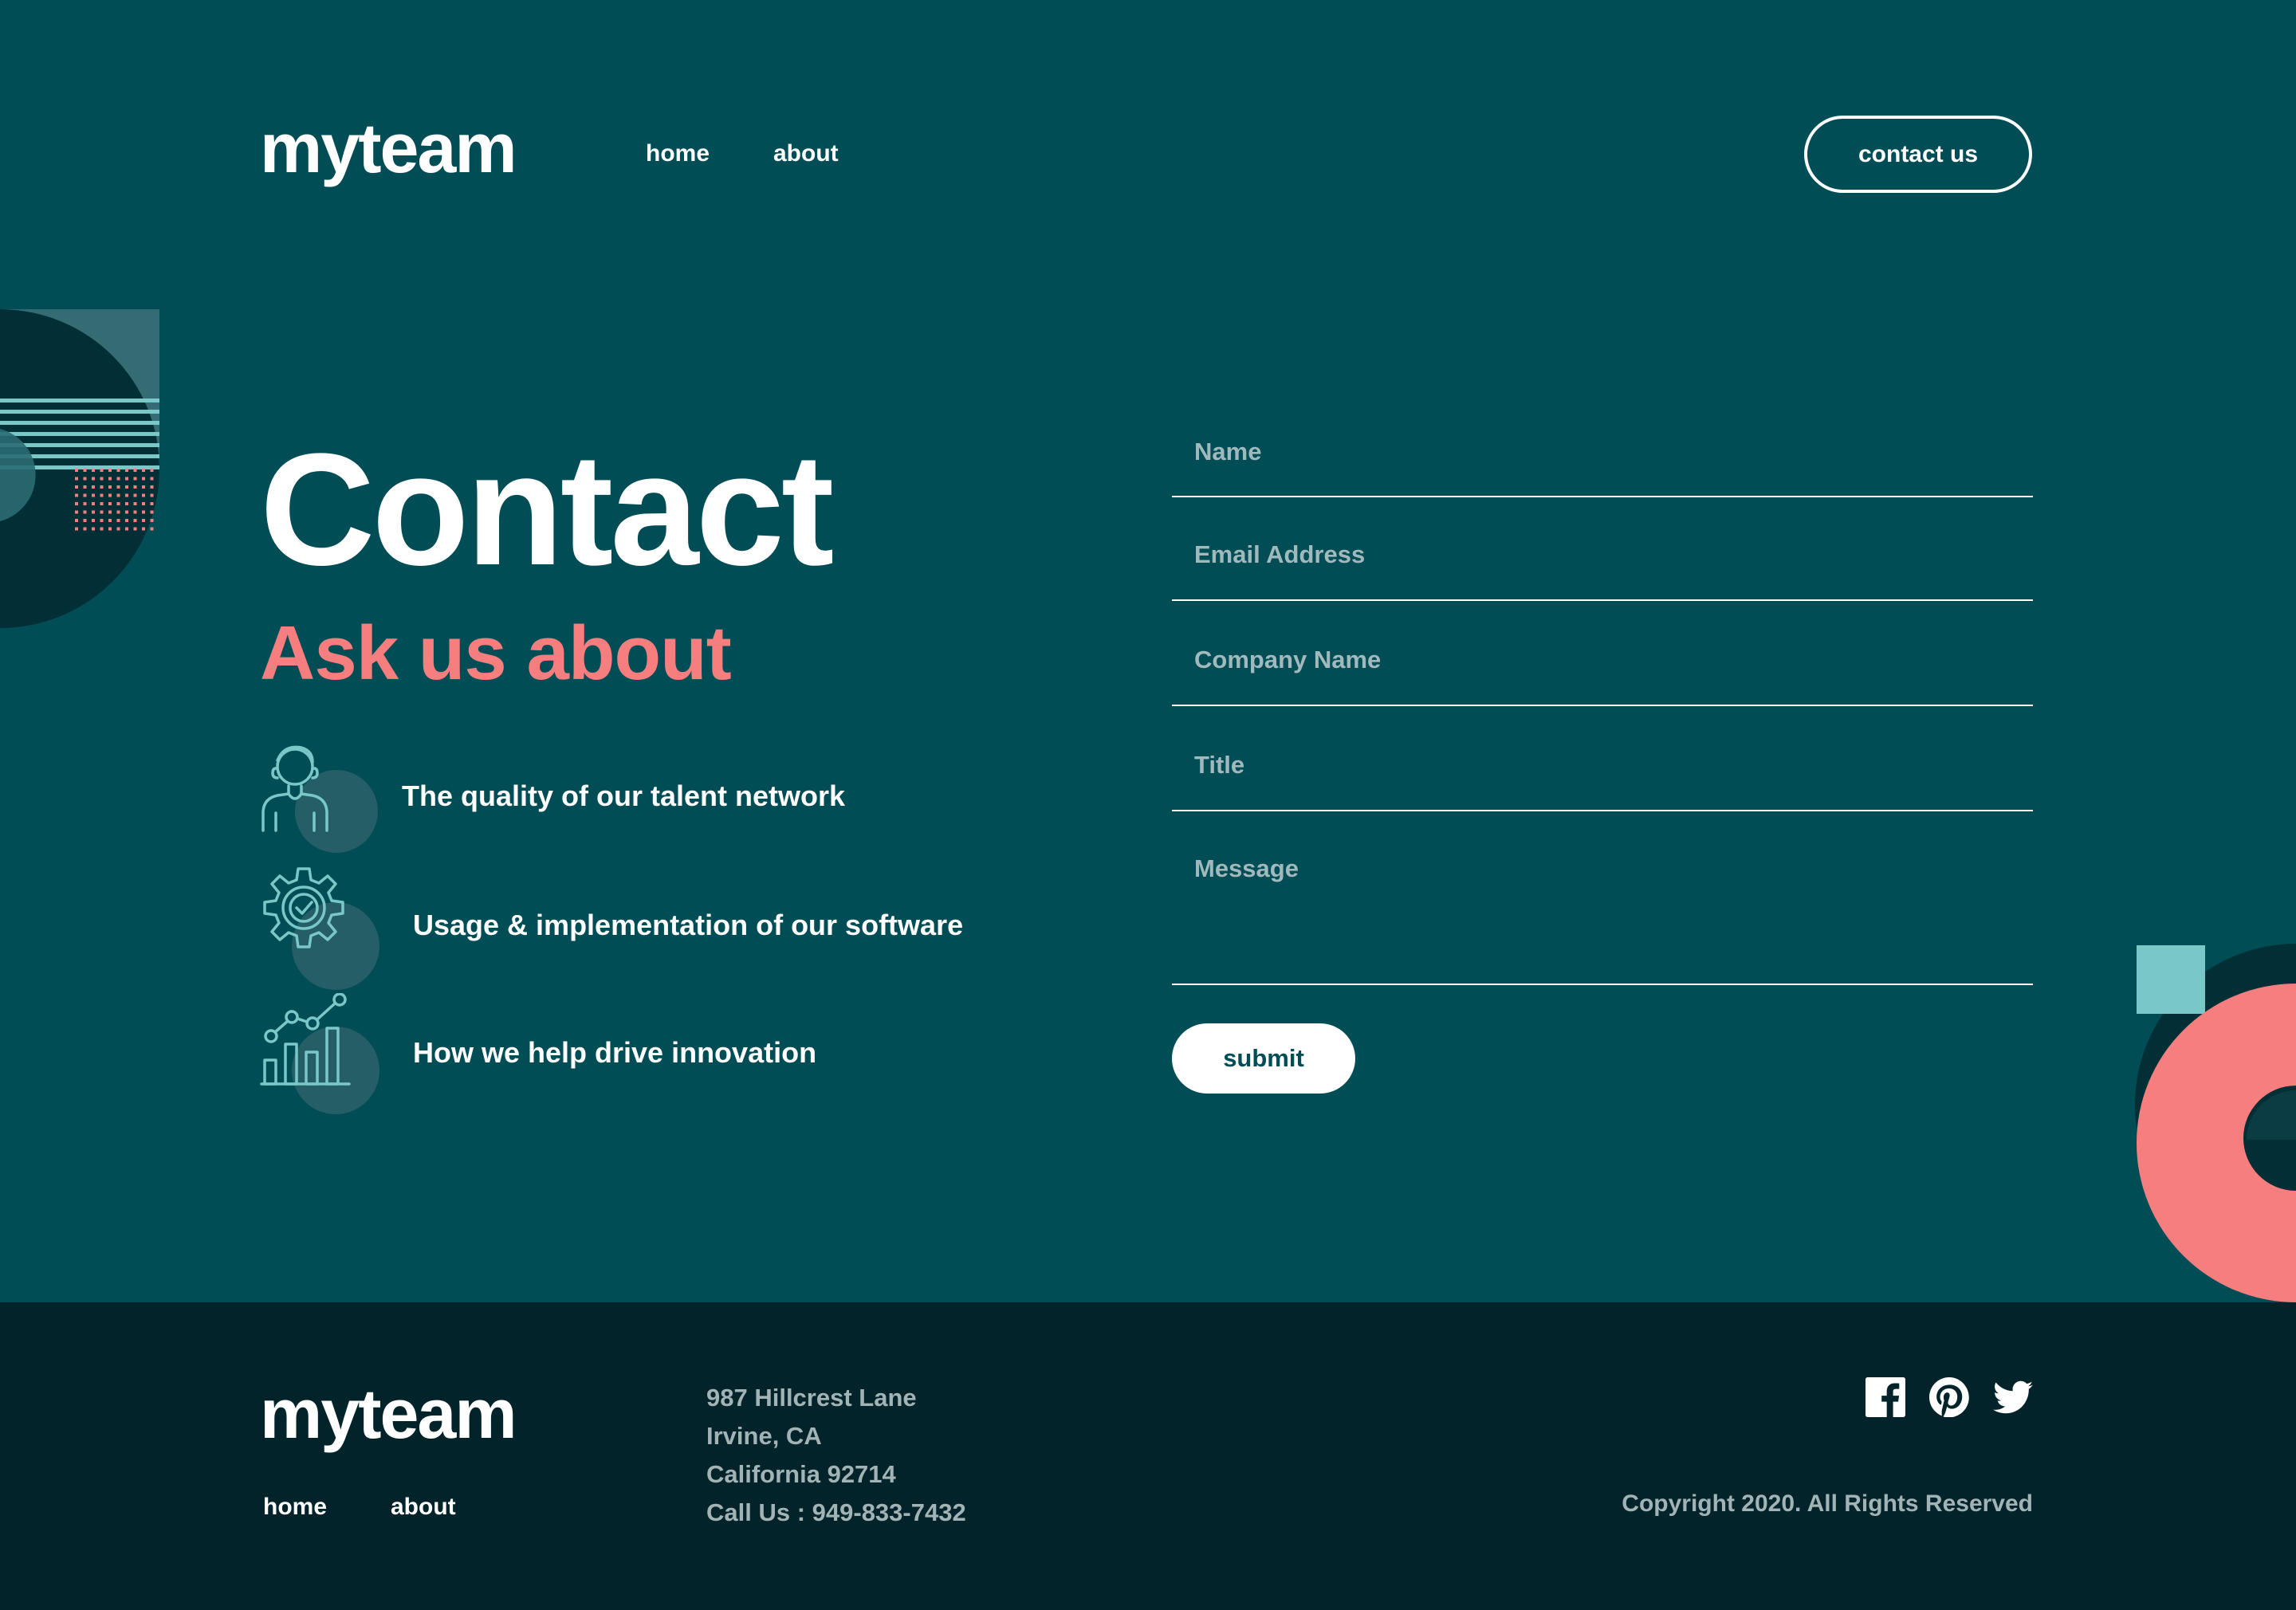 Image resolution: width=2296 pixels, height=1610 pixels. I want to click on decorative-circles-top-left, so click(79, 469).